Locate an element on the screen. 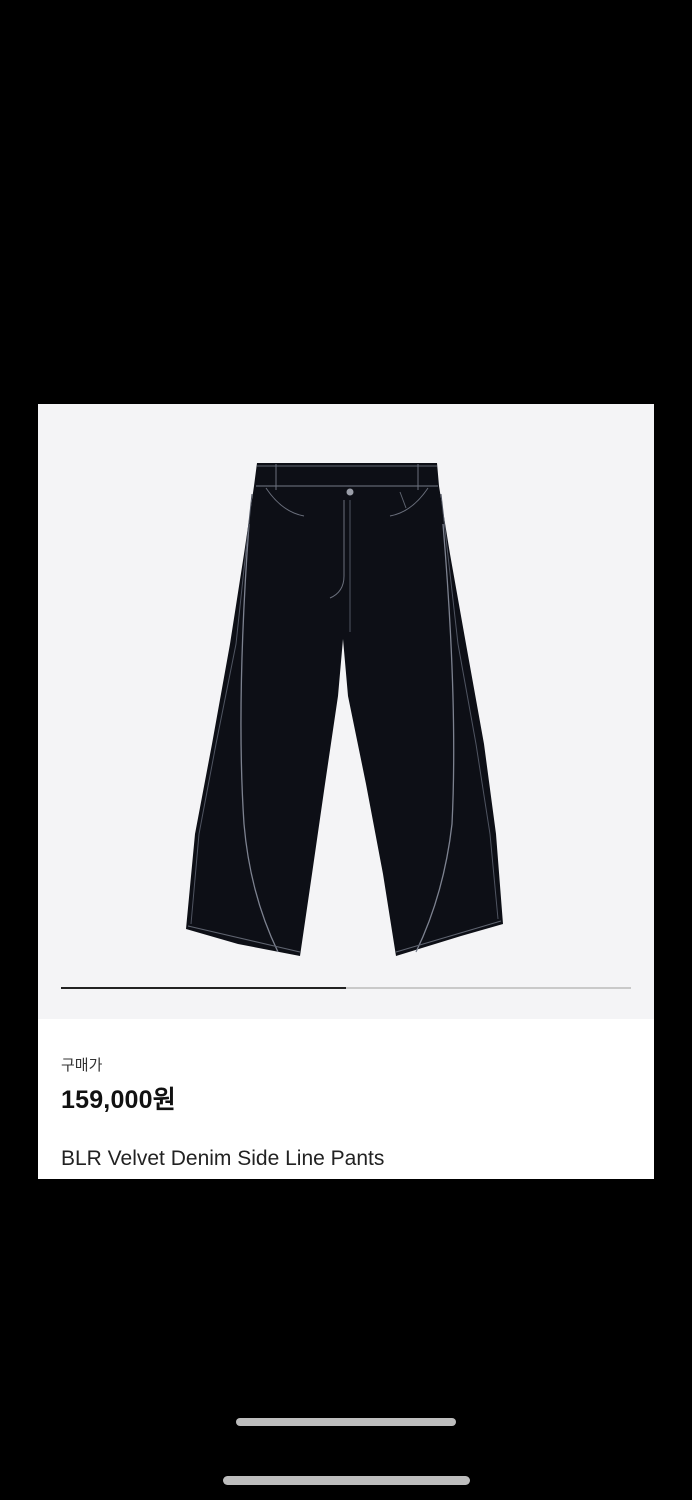 This screenshot has height=1500, width=692. home-indicator-secondary is located at coordinates (346, 1480).